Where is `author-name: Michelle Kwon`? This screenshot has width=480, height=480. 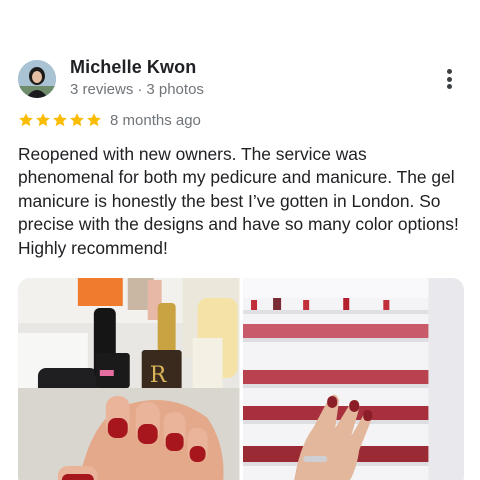
author-name: Michelle Kwon is located at coordinates (133, 67).